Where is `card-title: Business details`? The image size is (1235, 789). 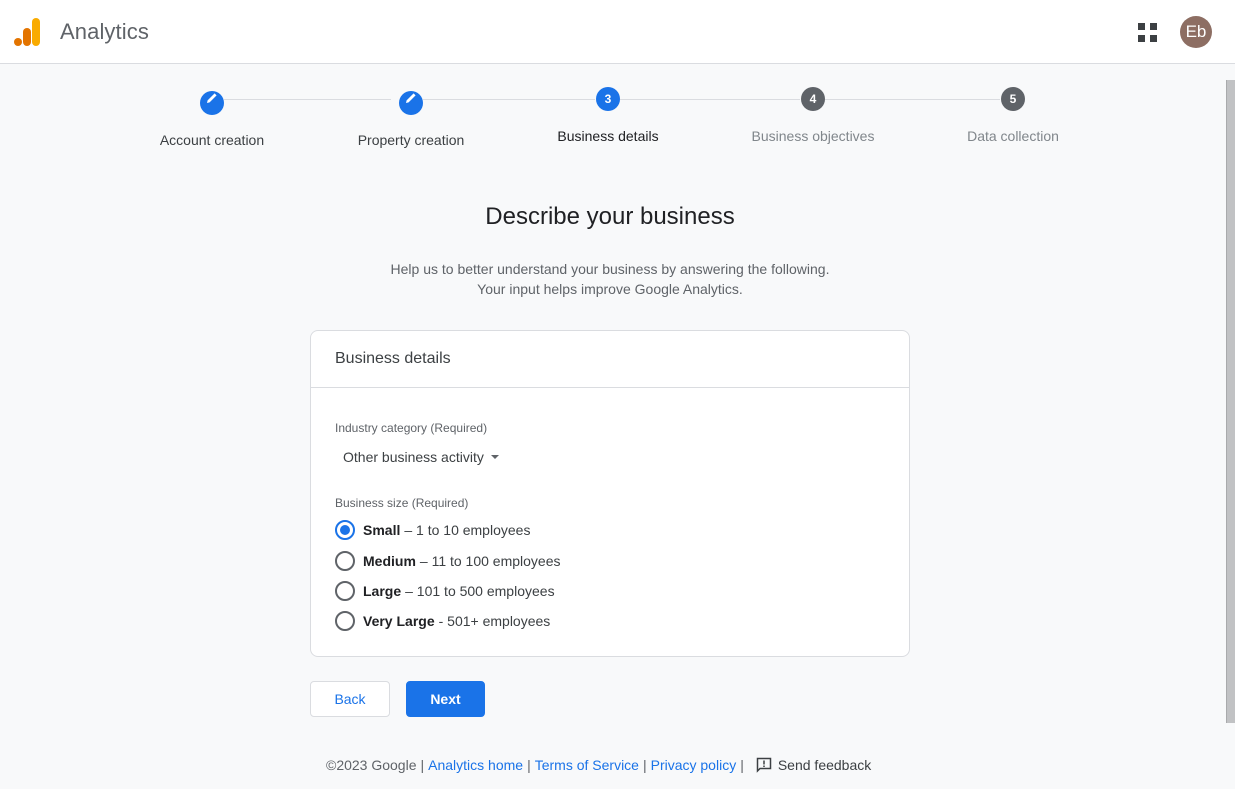
card-title: Business details is located at coordinates (610, 359).